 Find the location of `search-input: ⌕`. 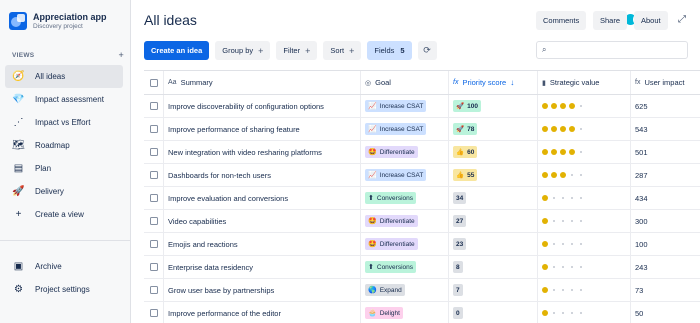

search-input: ⌕ is located at coordinates (612, 50).